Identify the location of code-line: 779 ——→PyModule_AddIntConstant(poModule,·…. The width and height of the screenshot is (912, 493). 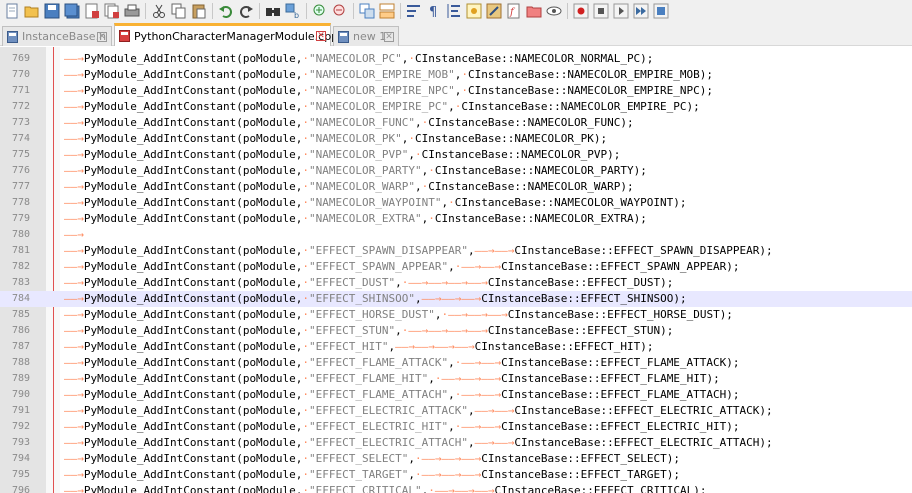
(456, 219).